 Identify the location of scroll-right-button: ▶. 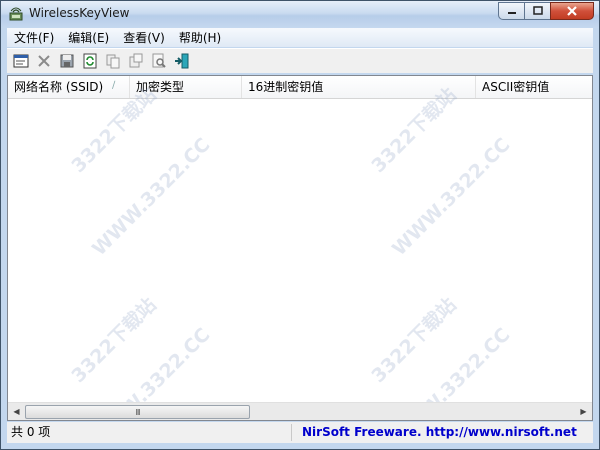
(583, 411).